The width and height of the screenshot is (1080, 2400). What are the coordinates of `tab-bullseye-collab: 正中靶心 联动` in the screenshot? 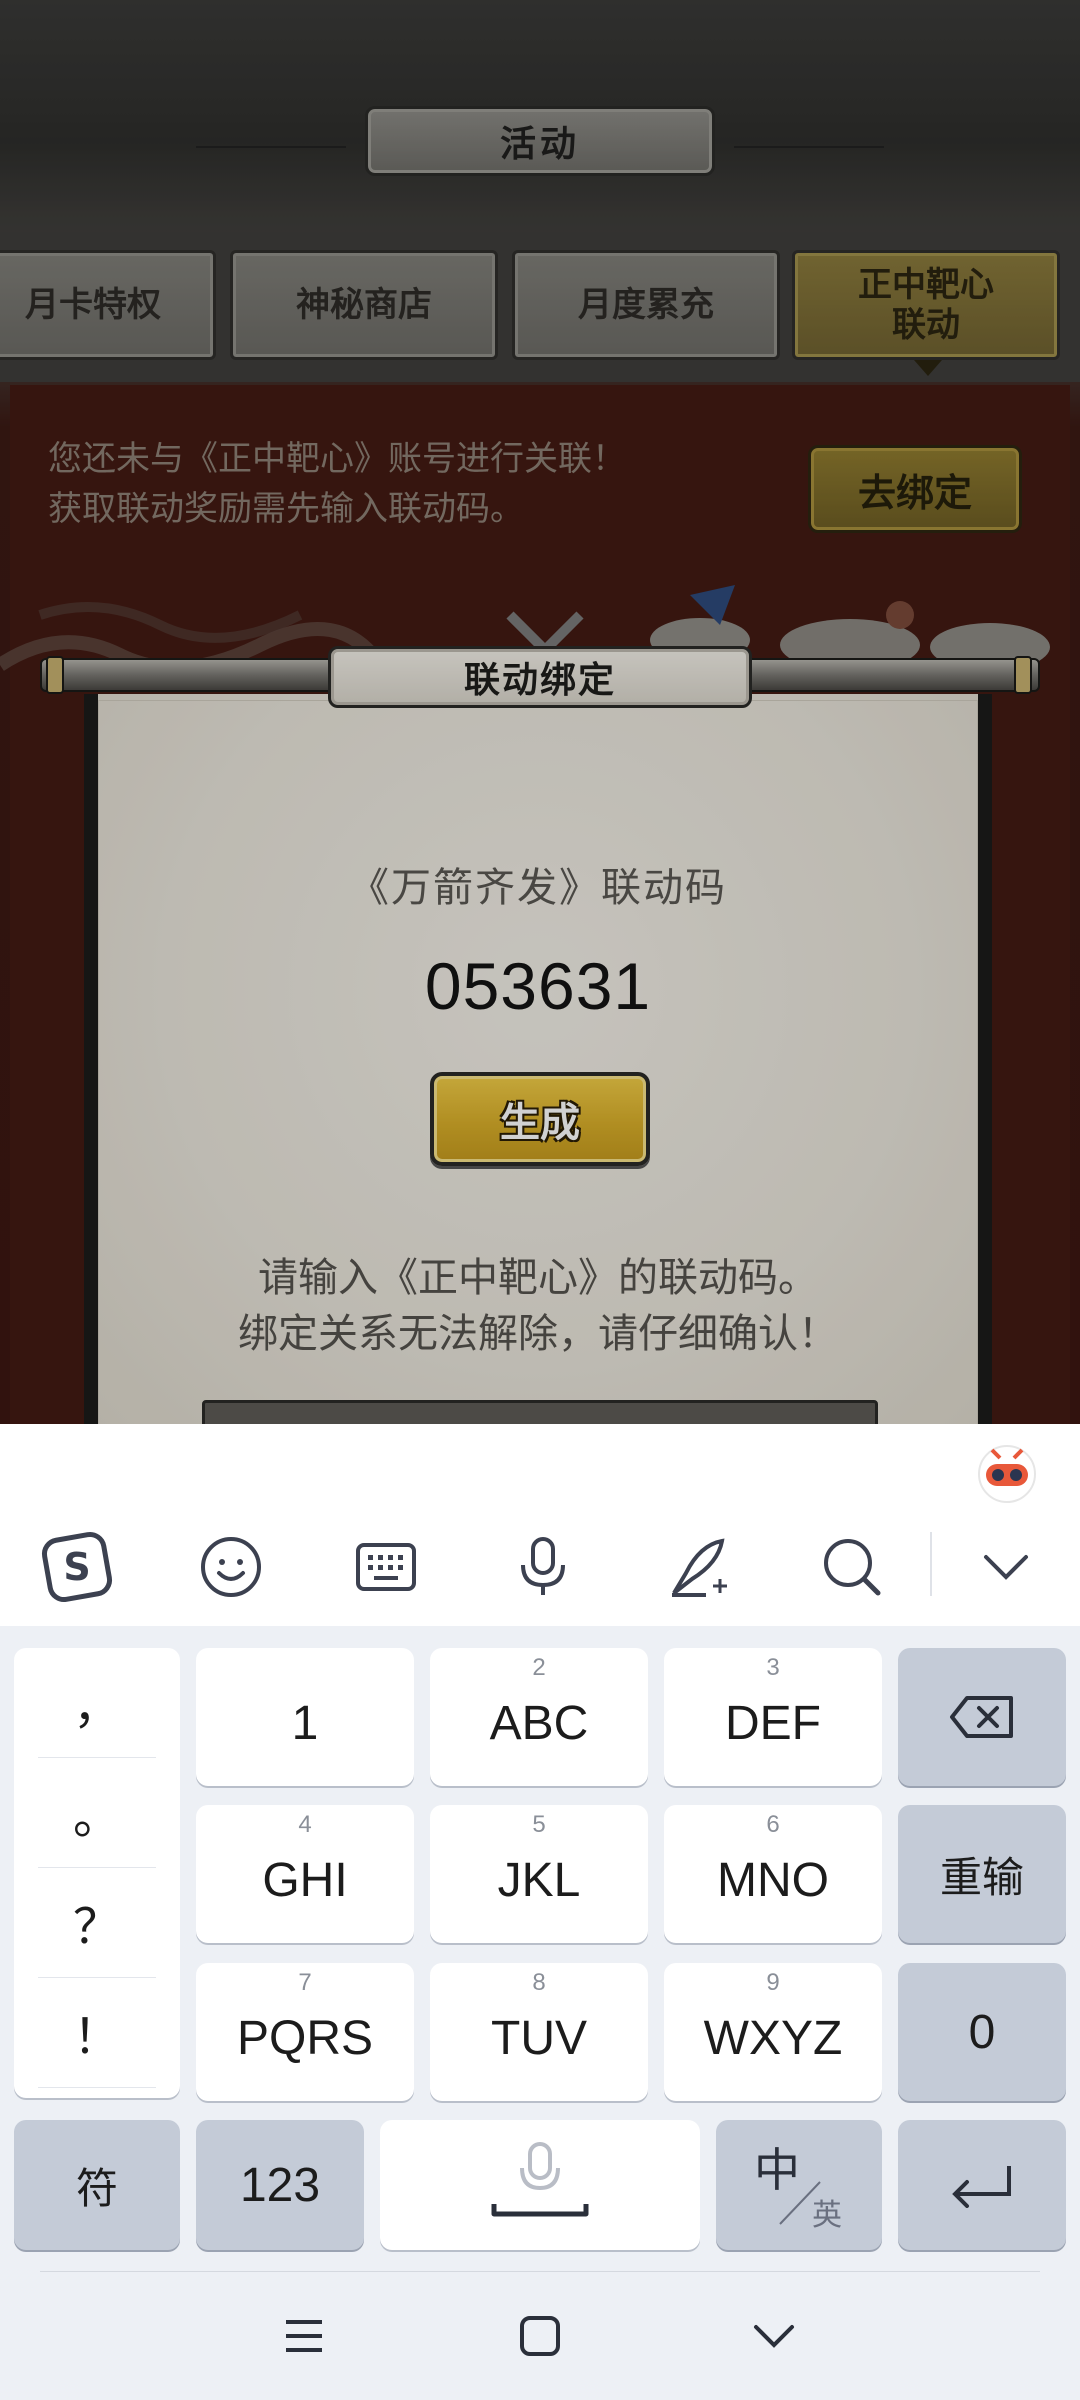 It's located at (926, 305).